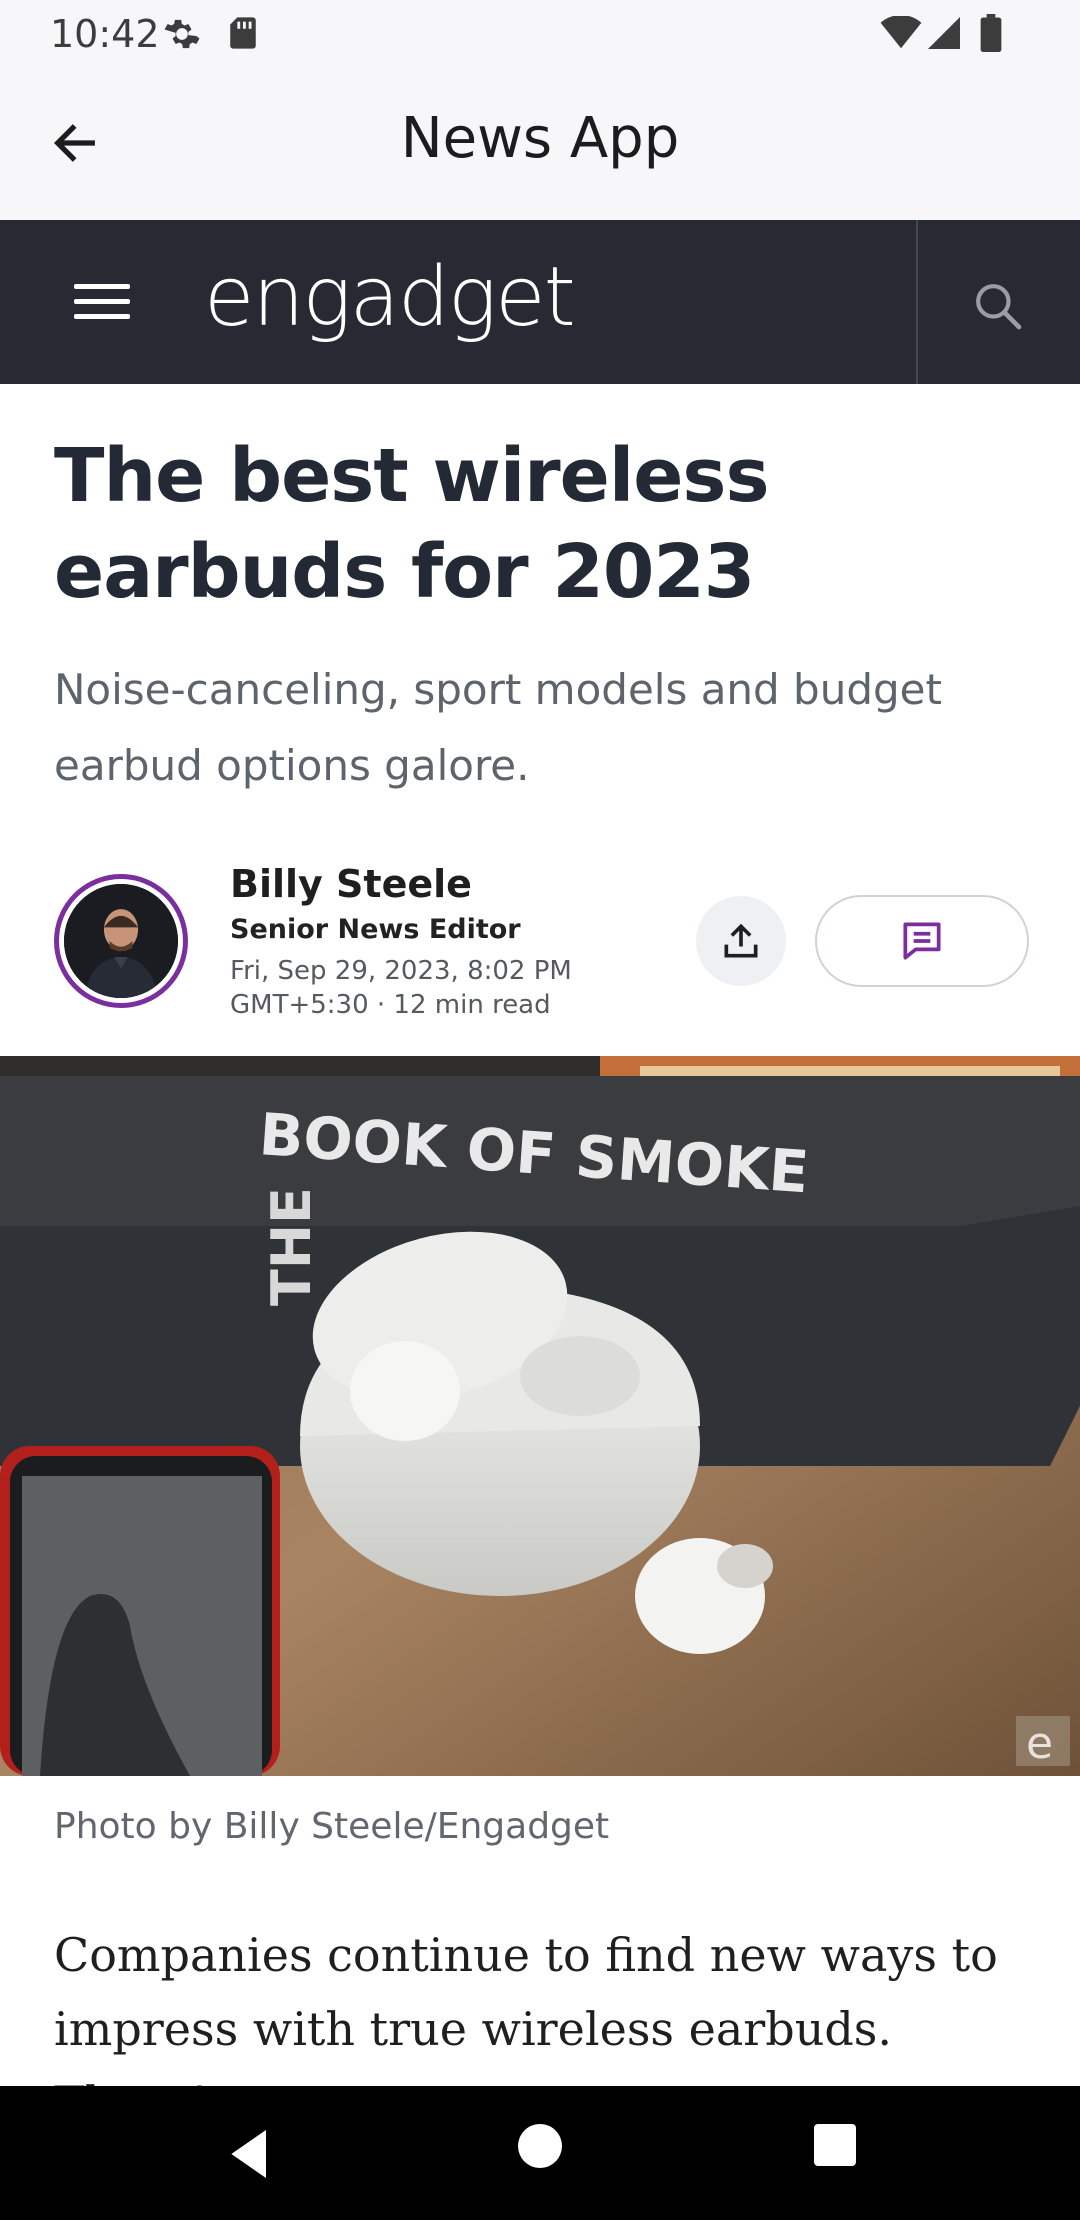 Image resolution: width=1080 pixels, height=2220 pixels. Describe the element at coordinates (182, 34) in the screenshot. I see `settings-gear-icon` at that location.